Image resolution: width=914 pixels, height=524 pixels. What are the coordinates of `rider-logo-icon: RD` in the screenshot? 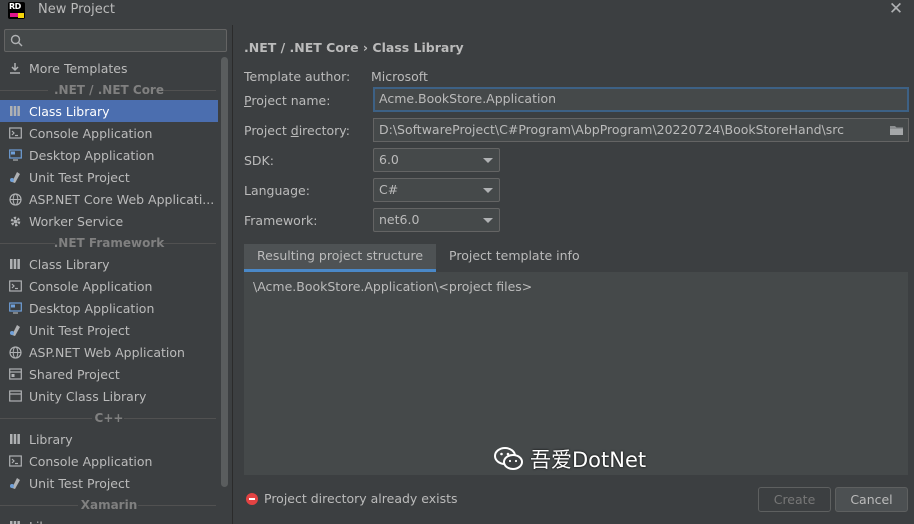 It's located at (16, 10).